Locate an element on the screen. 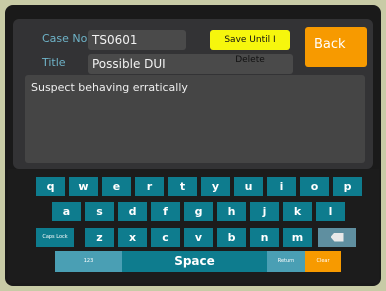 The width and height of the screenshot is (386, 291). backspace-key is located at coordinates (337, 237).